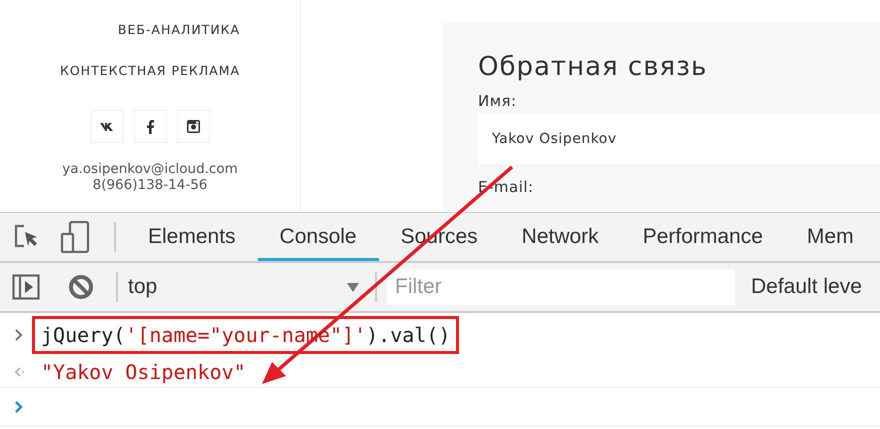 The image size is (880, 429). What do you see at coordinates (498, 101) in the screenshot?
I see `field-label: Имя:` at bounding box center [498, 101].